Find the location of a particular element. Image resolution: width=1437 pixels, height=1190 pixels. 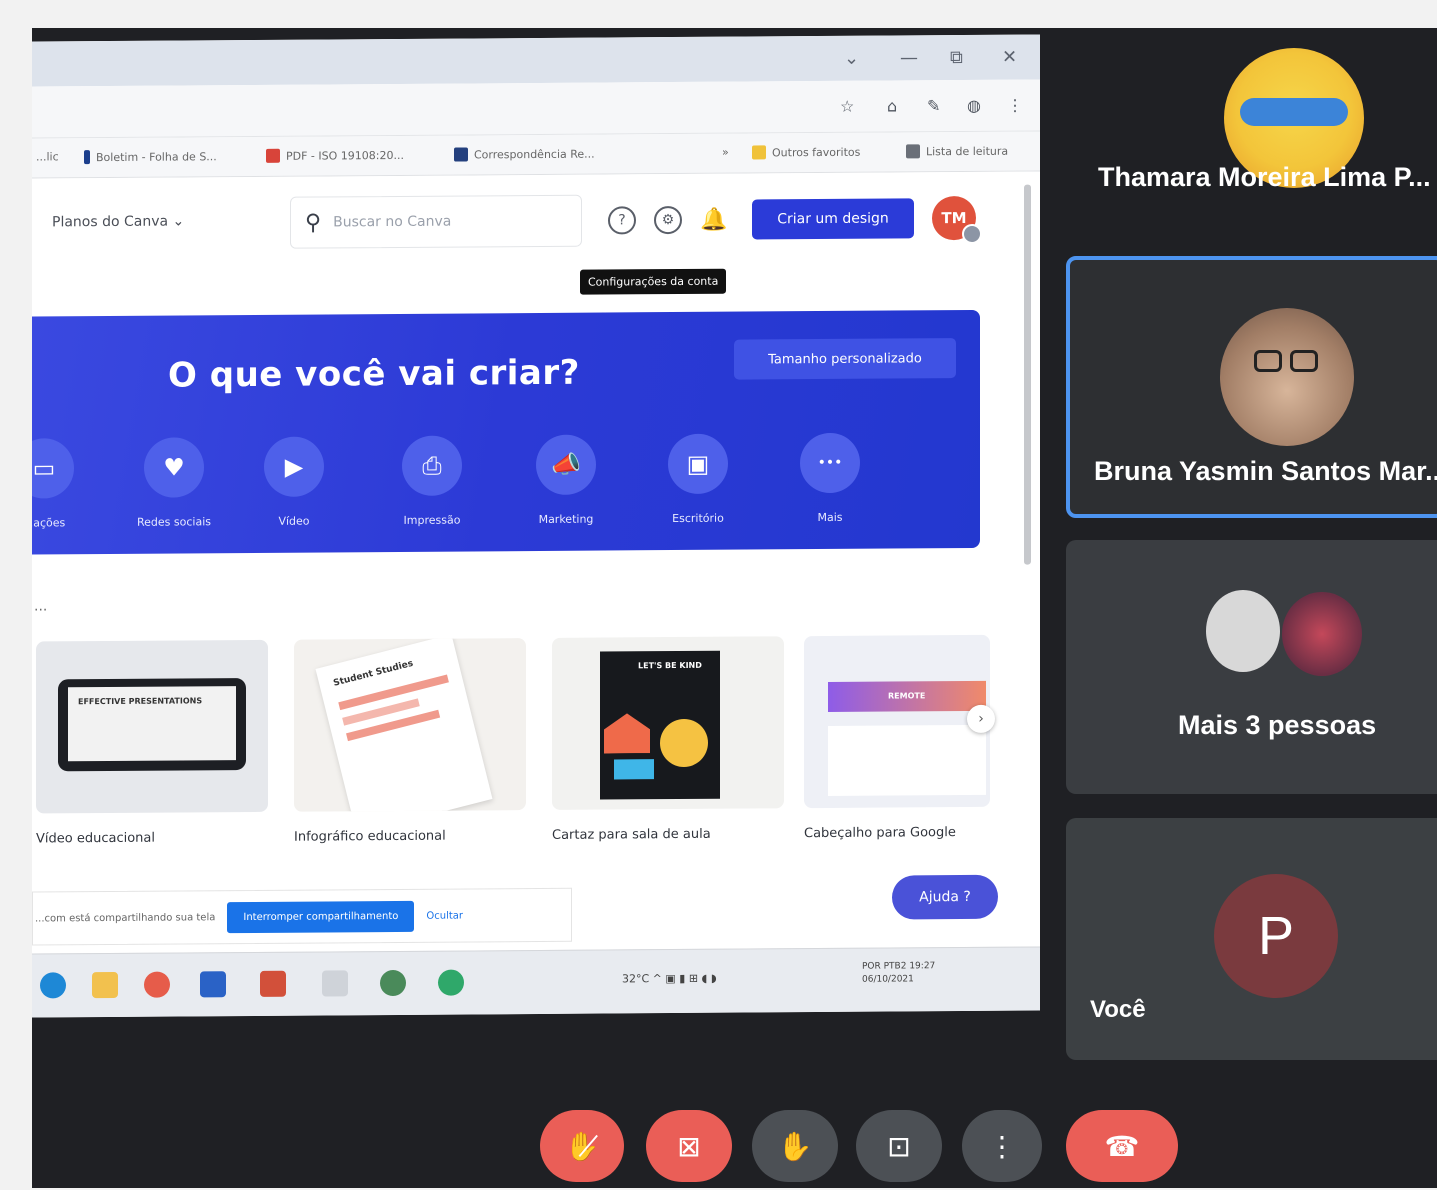

hero-title: O que você vai criar? is located at coordinates (374, 374).